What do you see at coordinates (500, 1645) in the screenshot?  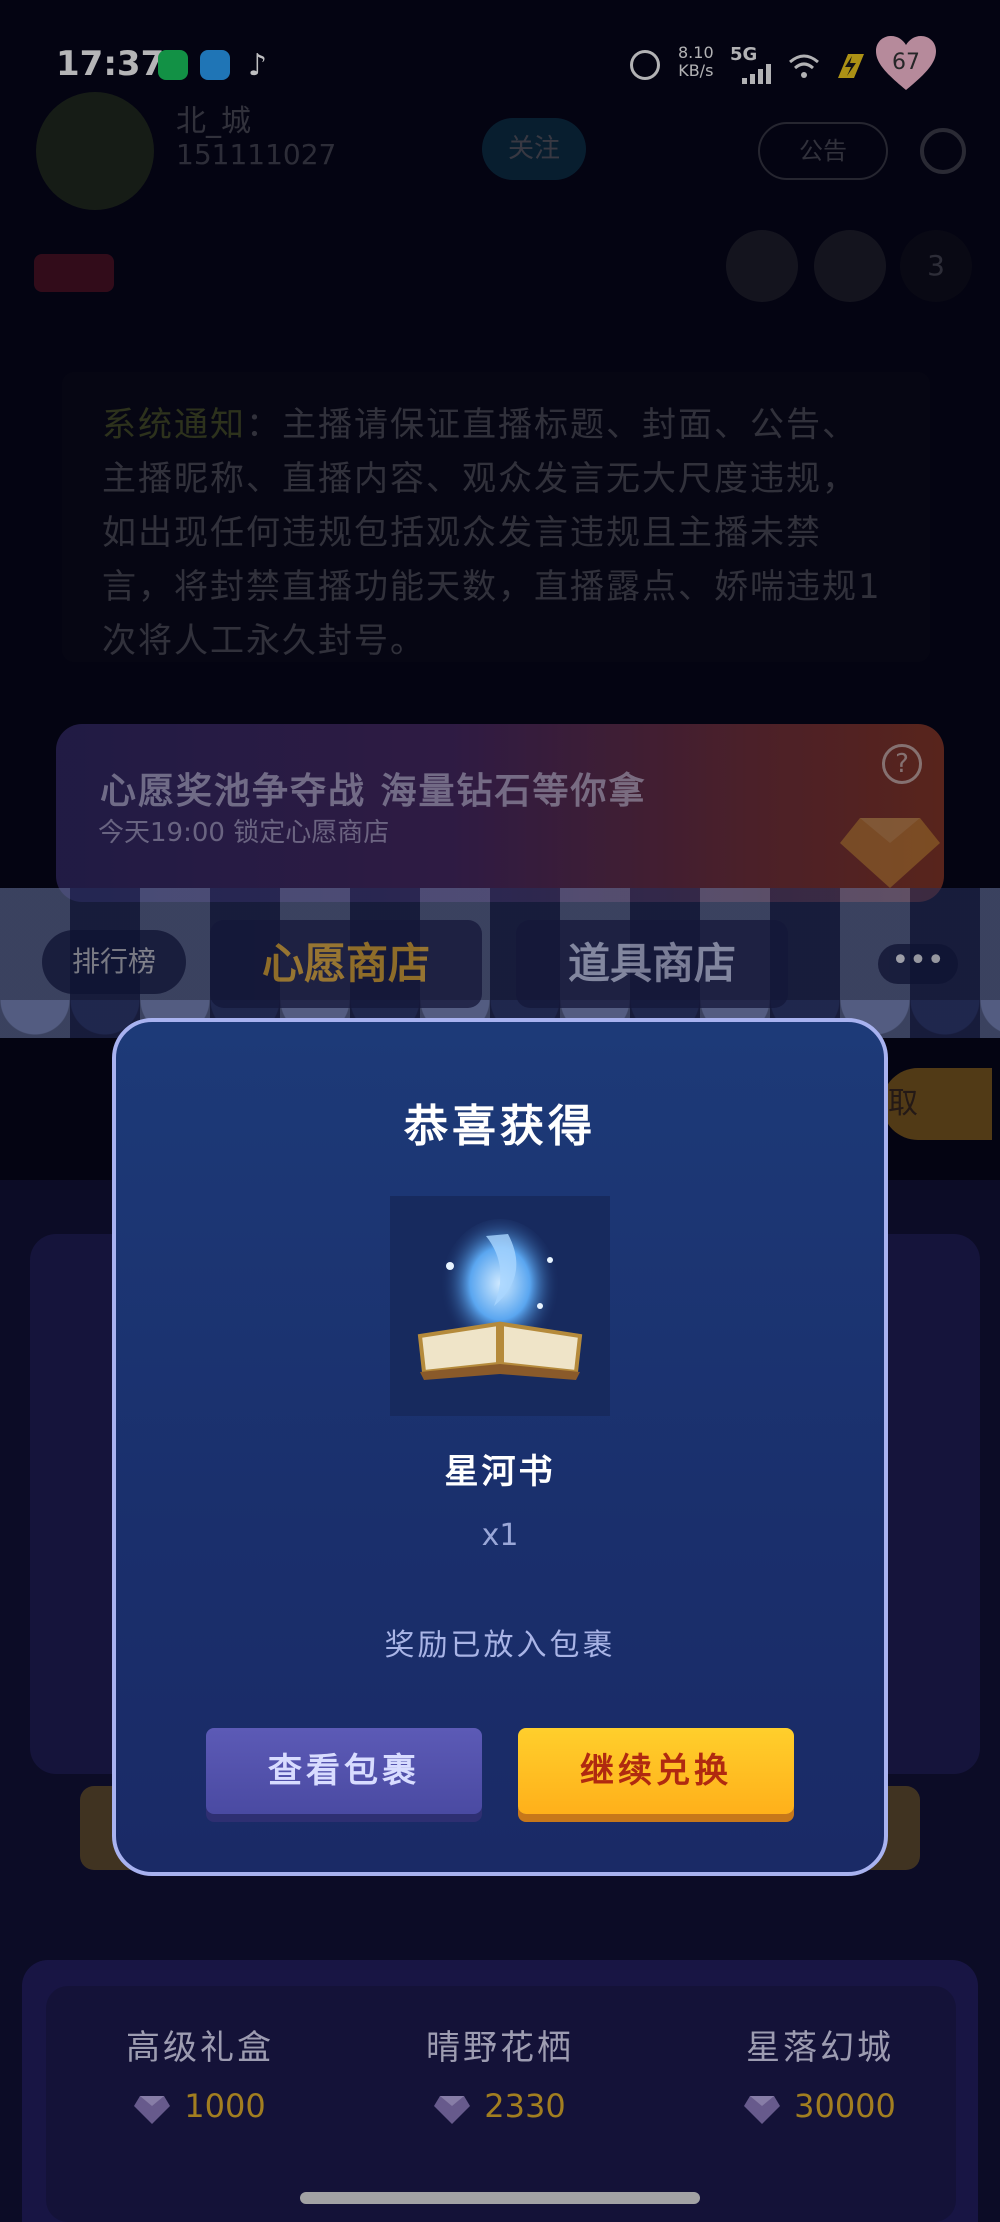 I see `reward-tip: 奖励已放入包裹` at bounding box center [500, 1645].